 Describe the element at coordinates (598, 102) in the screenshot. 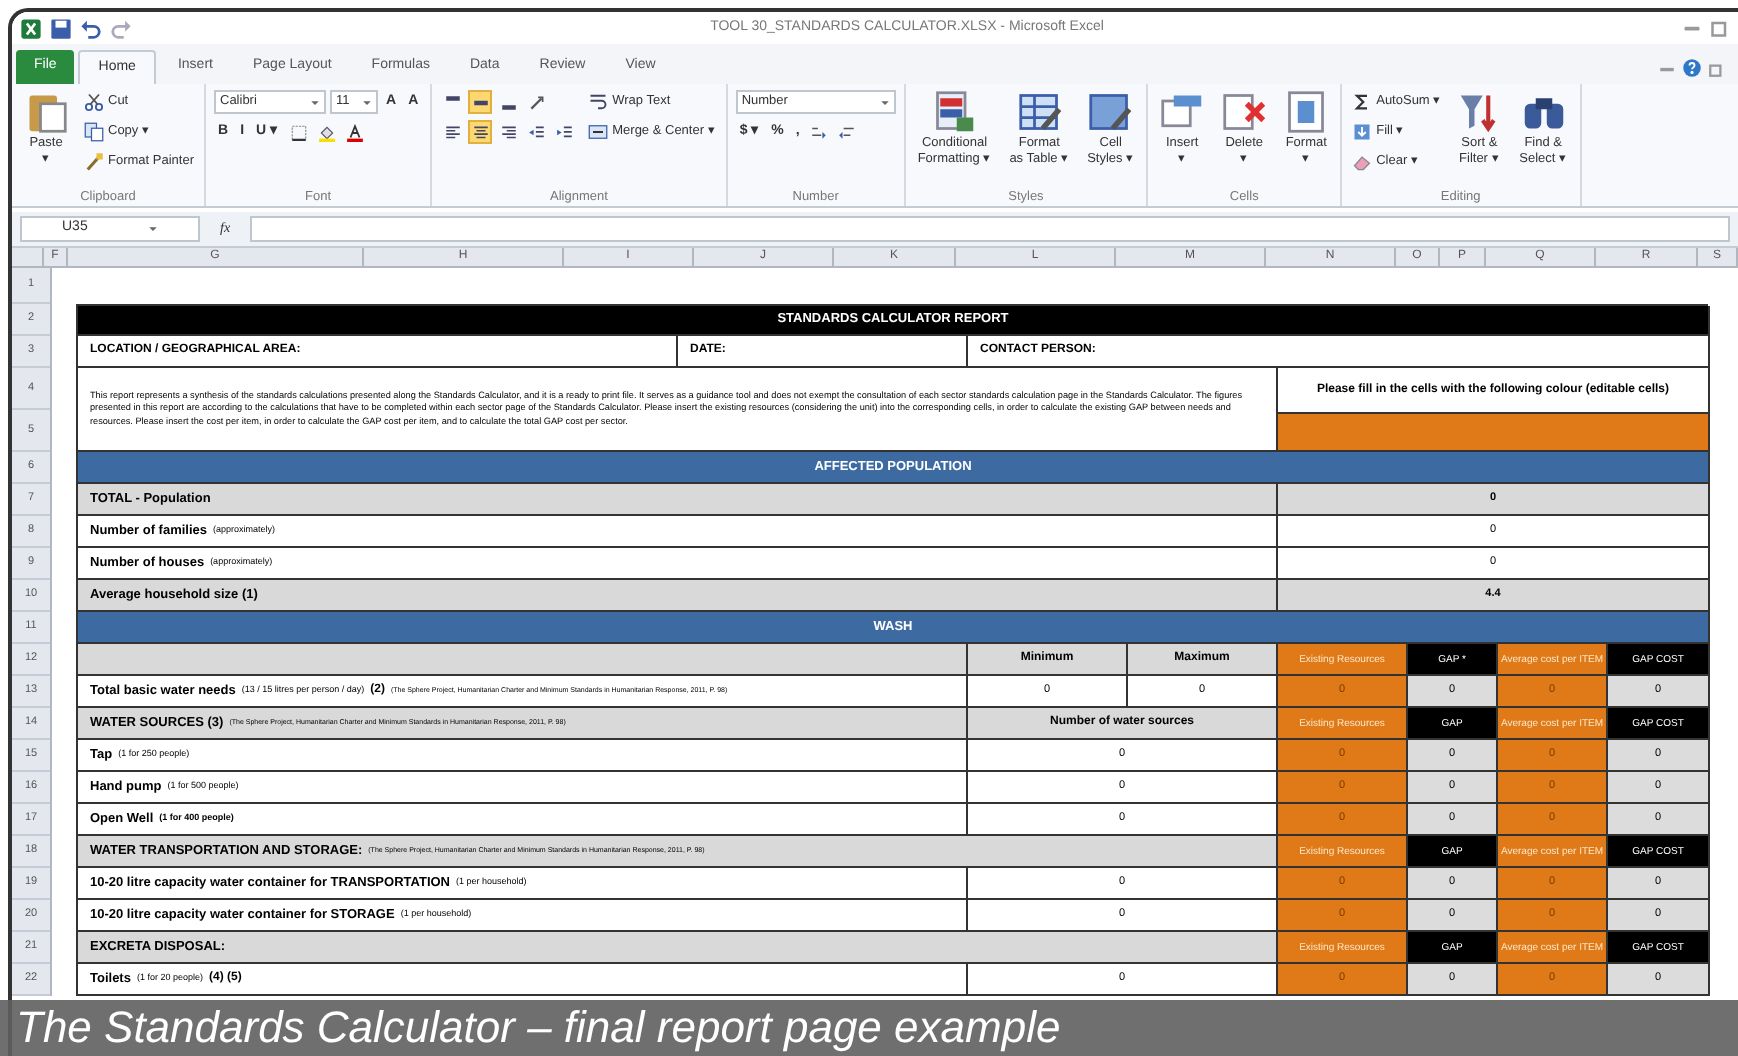

I see `wrap-text-icon` at that location.